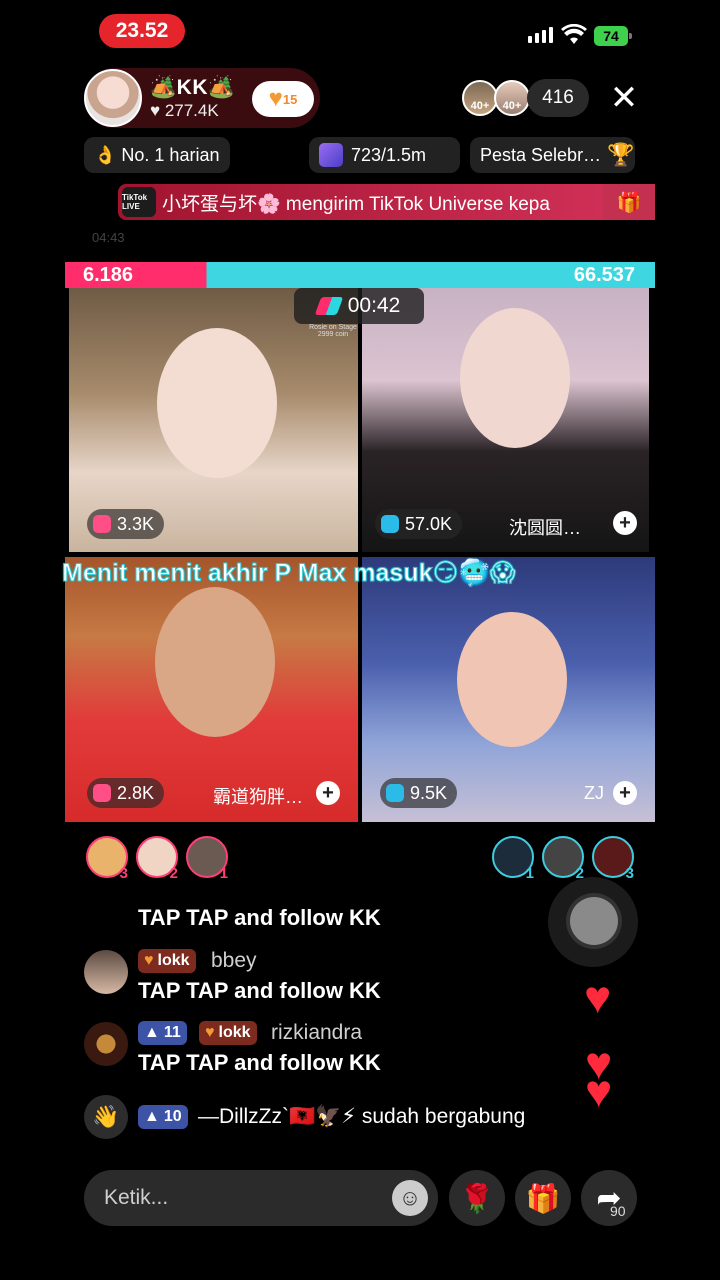 This screenshot has height=1280, width=720. I want to click on chat-username: rizkiandra, so click(316, 1033).